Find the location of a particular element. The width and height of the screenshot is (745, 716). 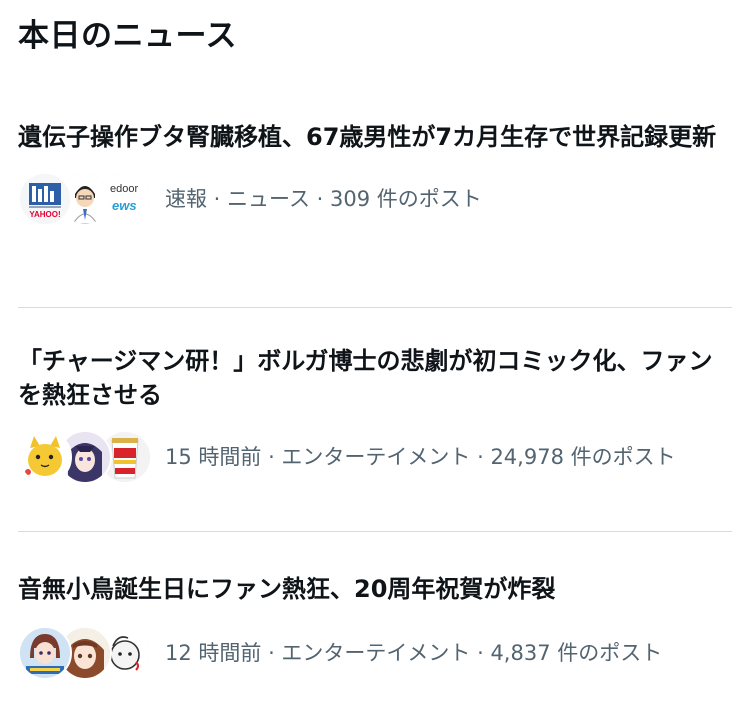

idolmaster-avatar-icon is located at coordinates (45, 653).